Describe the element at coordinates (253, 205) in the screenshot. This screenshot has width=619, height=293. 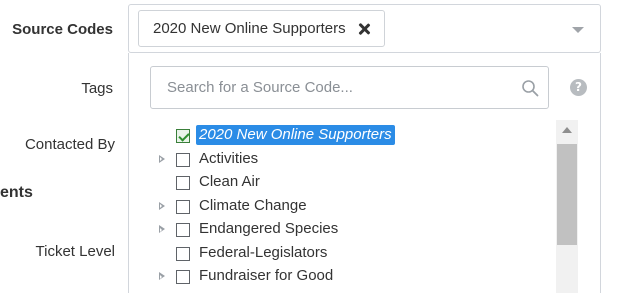
I see `tree-item-label: Climate Change` at that location.